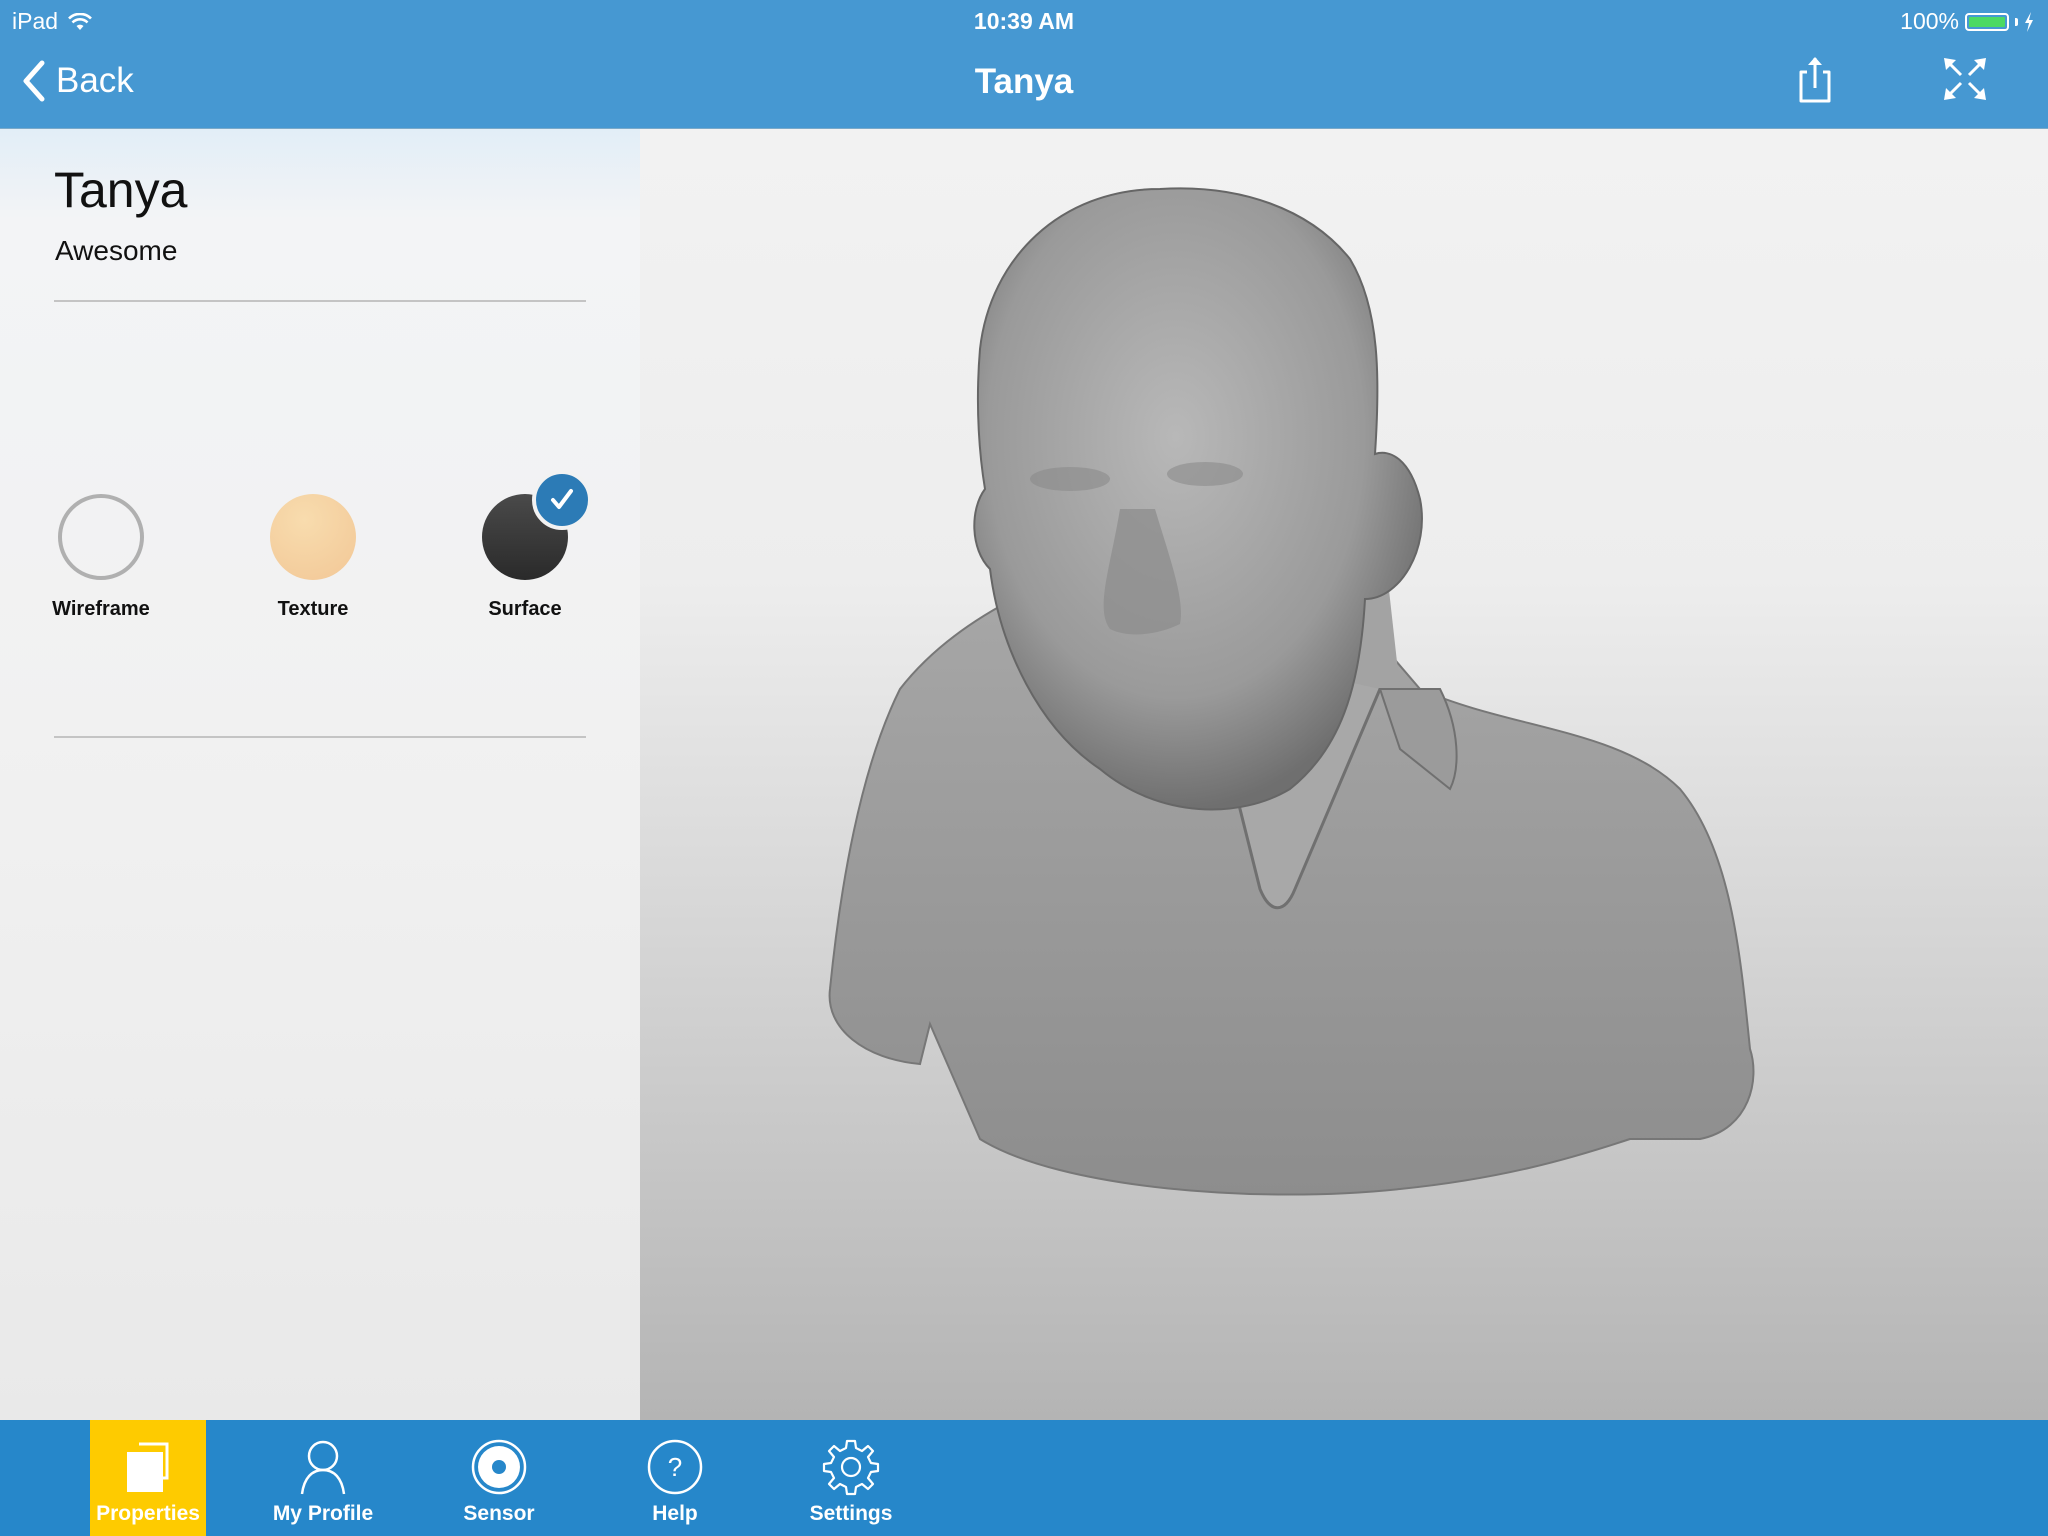  I want to click on wireframe-swatch-icon, so click(101, 537).